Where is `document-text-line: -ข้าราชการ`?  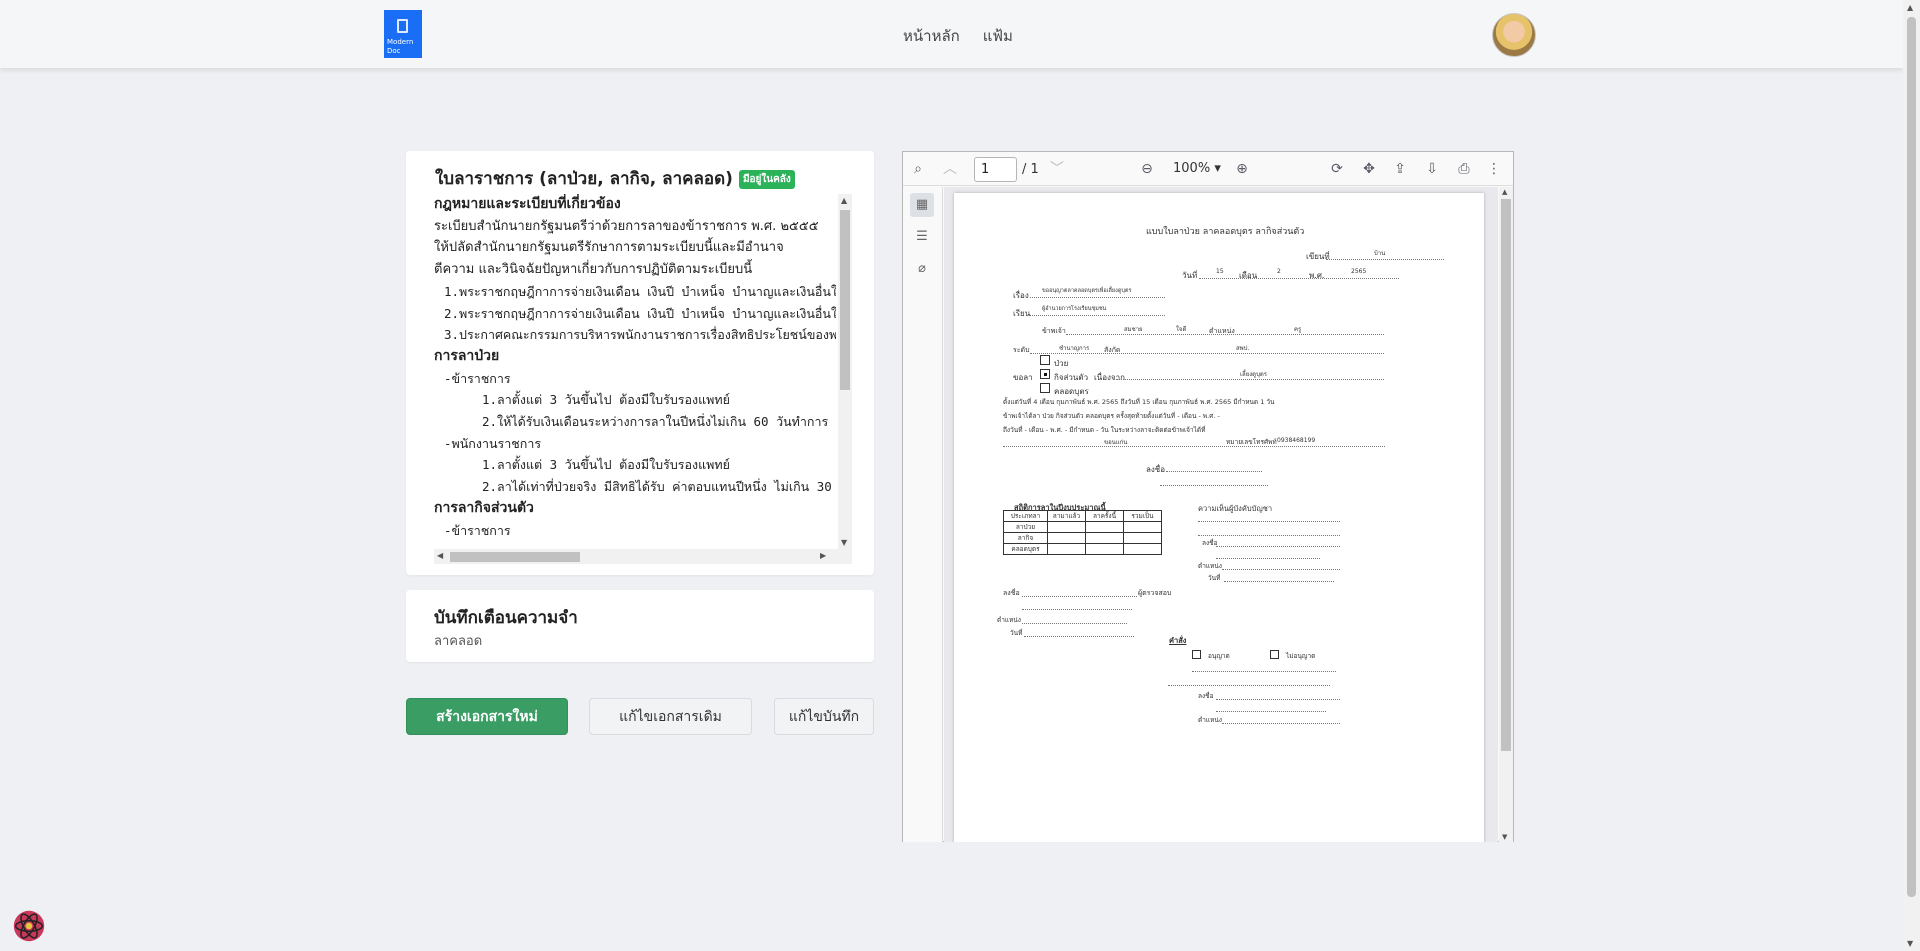 document-text-line: -ข้าราชการ is located at coordinates (477, 530).